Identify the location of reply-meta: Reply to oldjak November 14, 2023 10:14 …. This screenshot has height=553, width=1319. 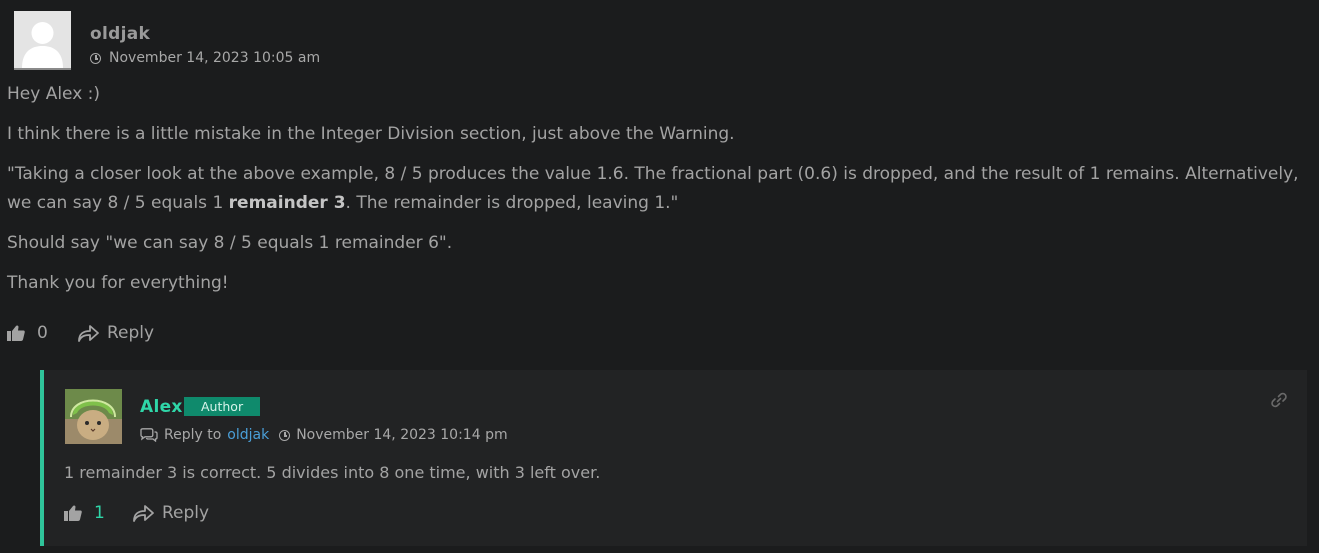
(324, 435).